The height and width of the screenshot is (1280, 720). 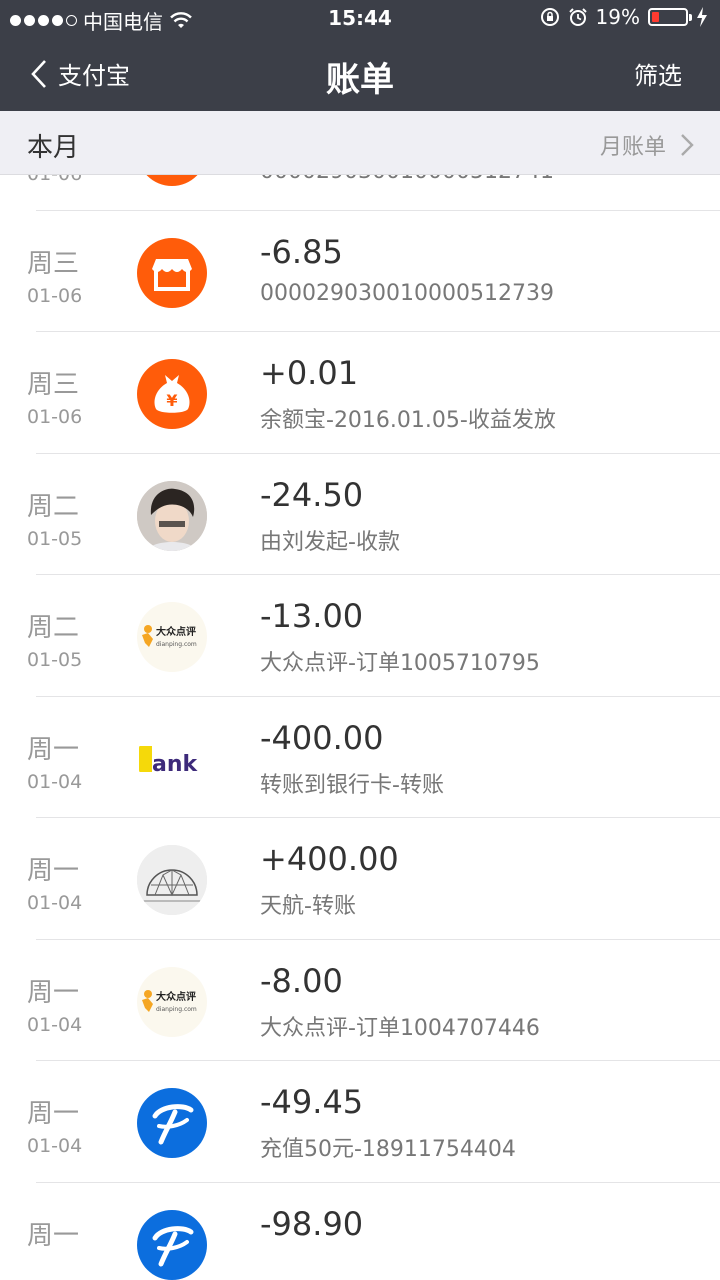 What do you see at coordinates (309, 373) in the screenshot?
I see `row-amount: +0.01` at bounding box center [309, 373].